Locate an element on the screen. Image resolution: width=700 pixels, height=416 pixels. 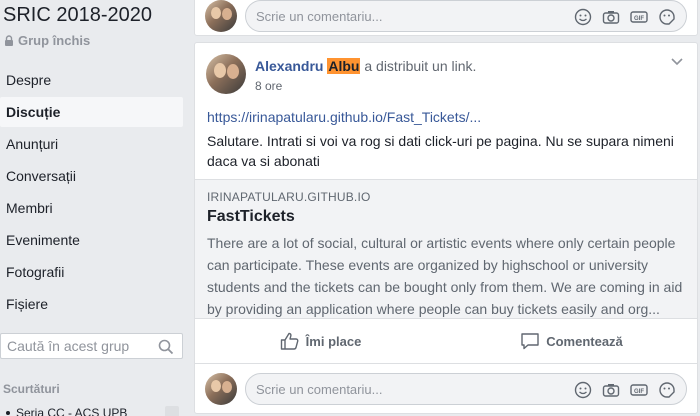
preview-domain: IRINAPATULARU.GITHUB.IO is located at coordinates (289, 197).